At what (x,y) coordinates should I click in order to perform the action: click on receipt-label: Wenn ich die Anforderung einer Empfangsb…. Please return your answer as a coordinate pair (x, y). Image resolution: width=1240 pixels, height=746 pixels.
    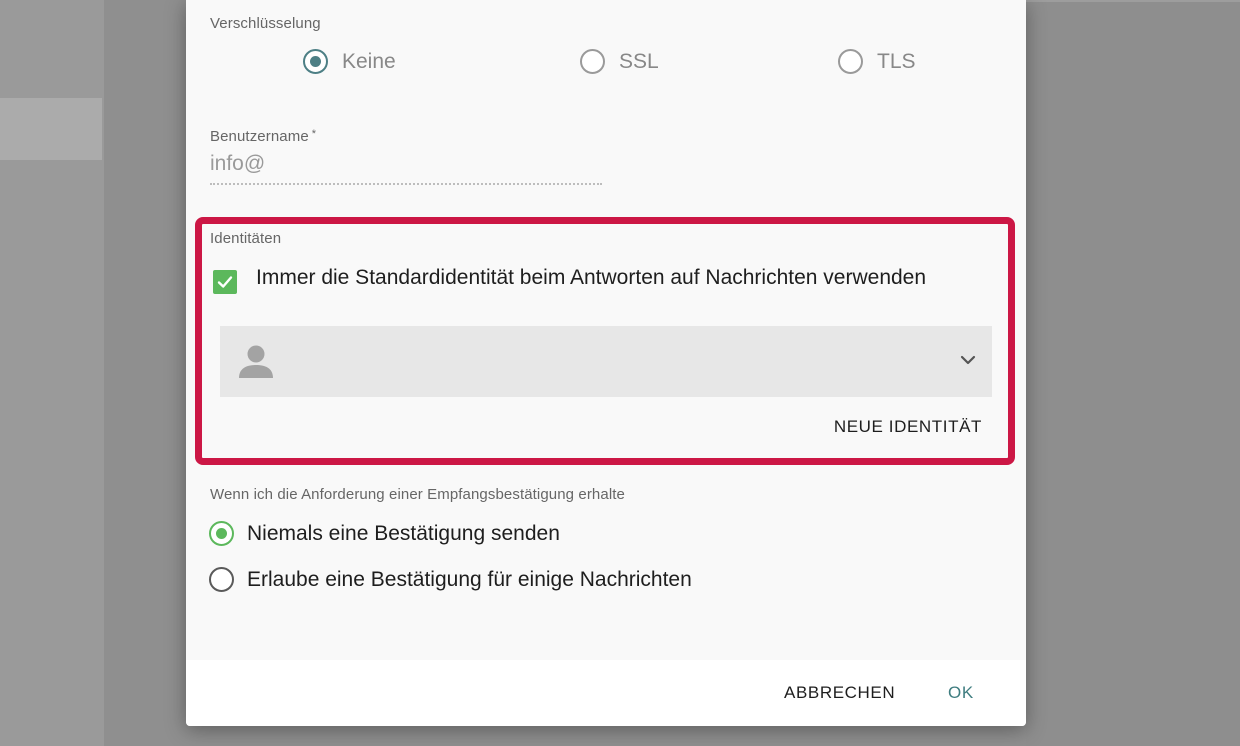
    Looking at the image, I should click on (417, 494).